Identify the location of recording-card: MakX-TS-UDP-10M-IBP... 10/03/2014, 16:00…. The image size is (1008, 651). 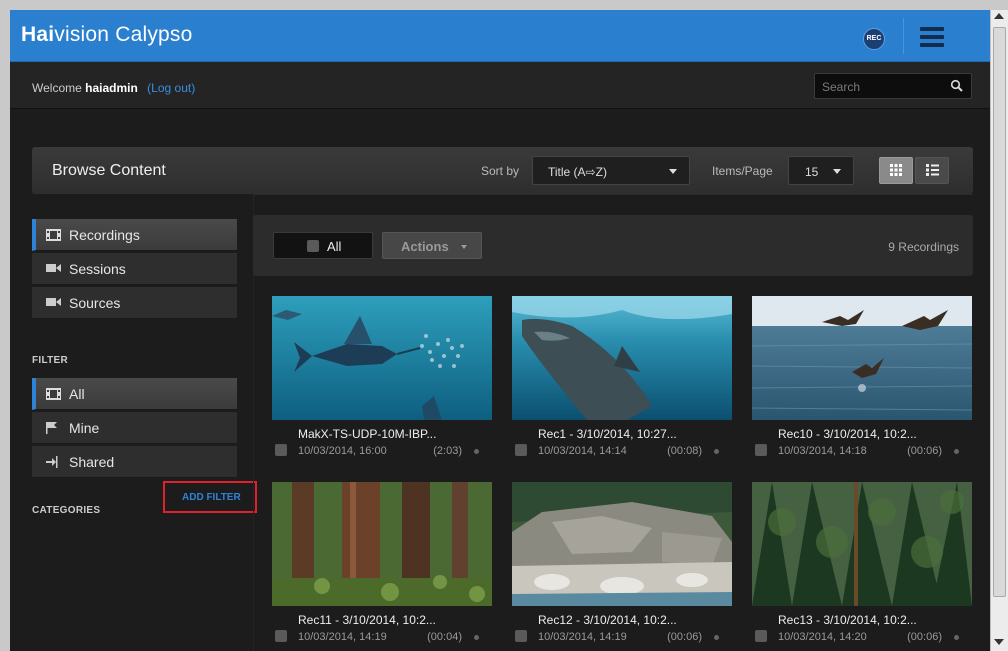
(382, 382).